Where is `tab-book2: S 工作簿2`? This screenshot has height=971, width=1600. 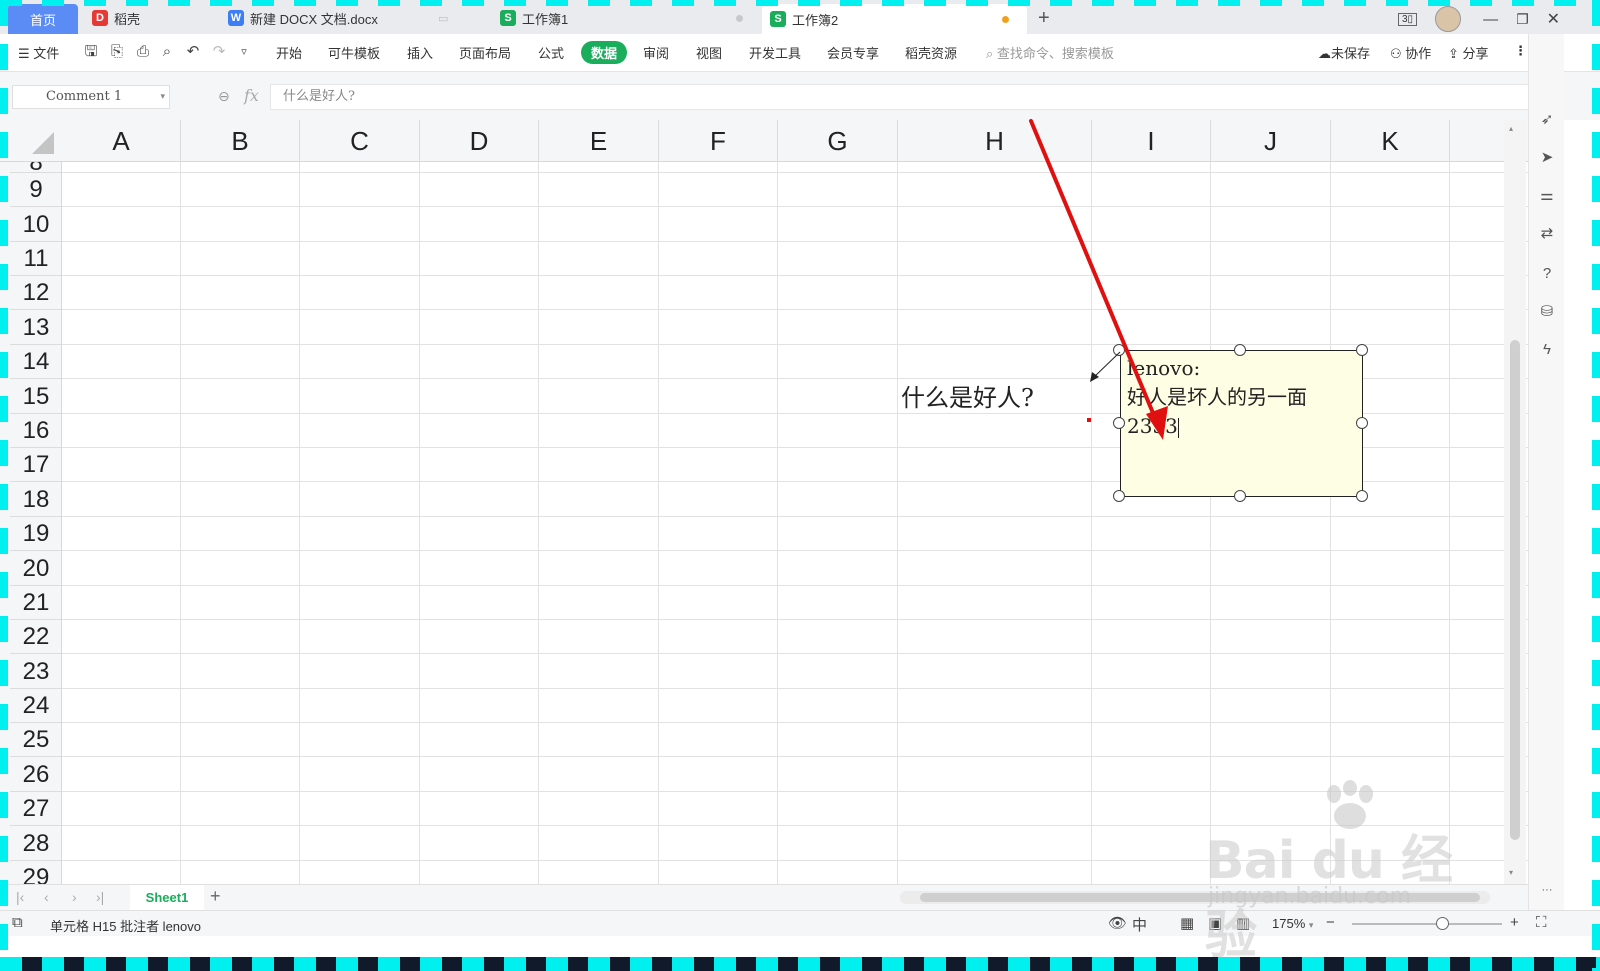
tab-book2: S 工作簿2 is located at coordinates (894, 19).